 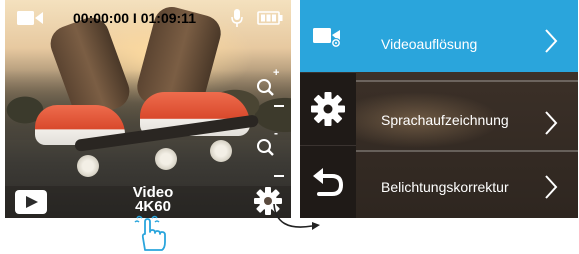 What do you see at coordinates (270, 18) in the screenshot?
I see `battery-icon` at bounding box center [270, 18].